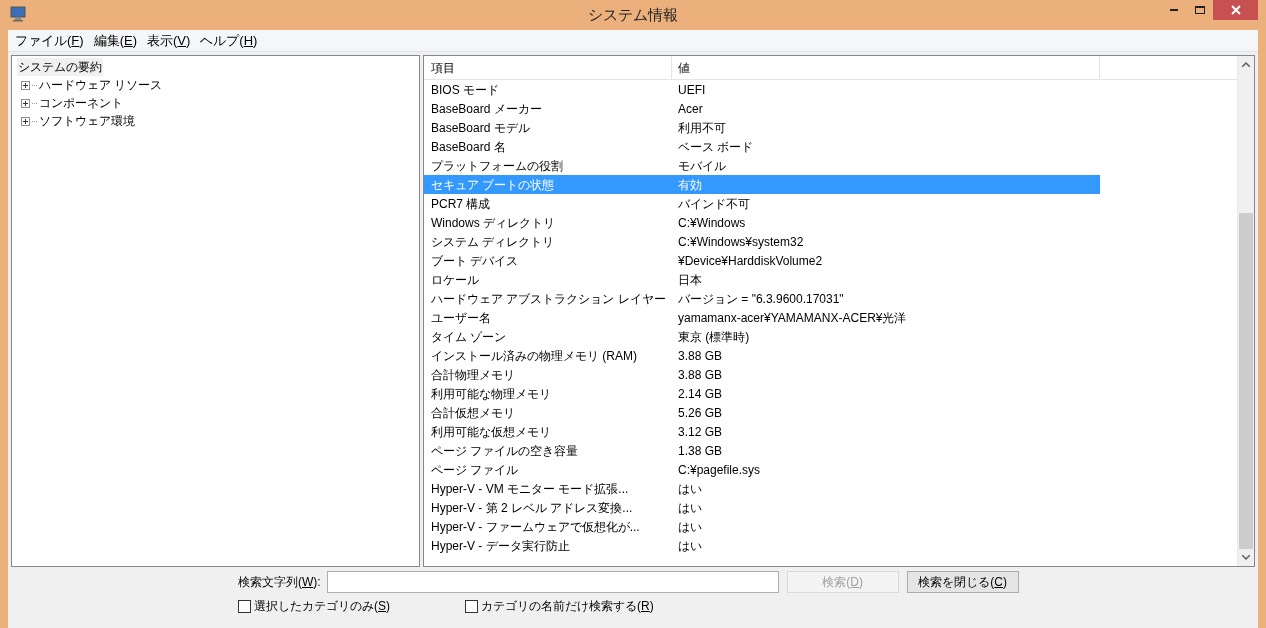 This screenshot has height=628, width=1266. Describe the element at coordinates (18, 14) in the screenshot. I see `computer-icon` at that location.